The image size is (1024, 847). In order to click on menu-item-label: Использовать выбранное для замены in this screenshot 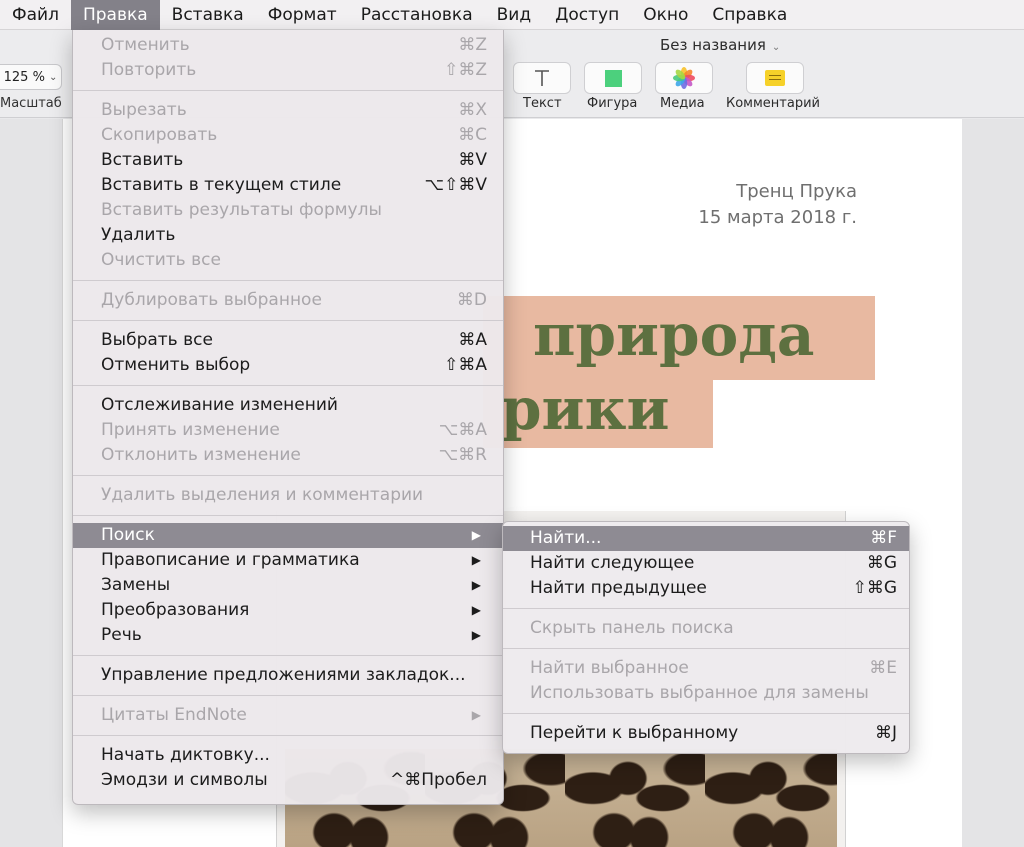, I will do `click(699, 693)`.